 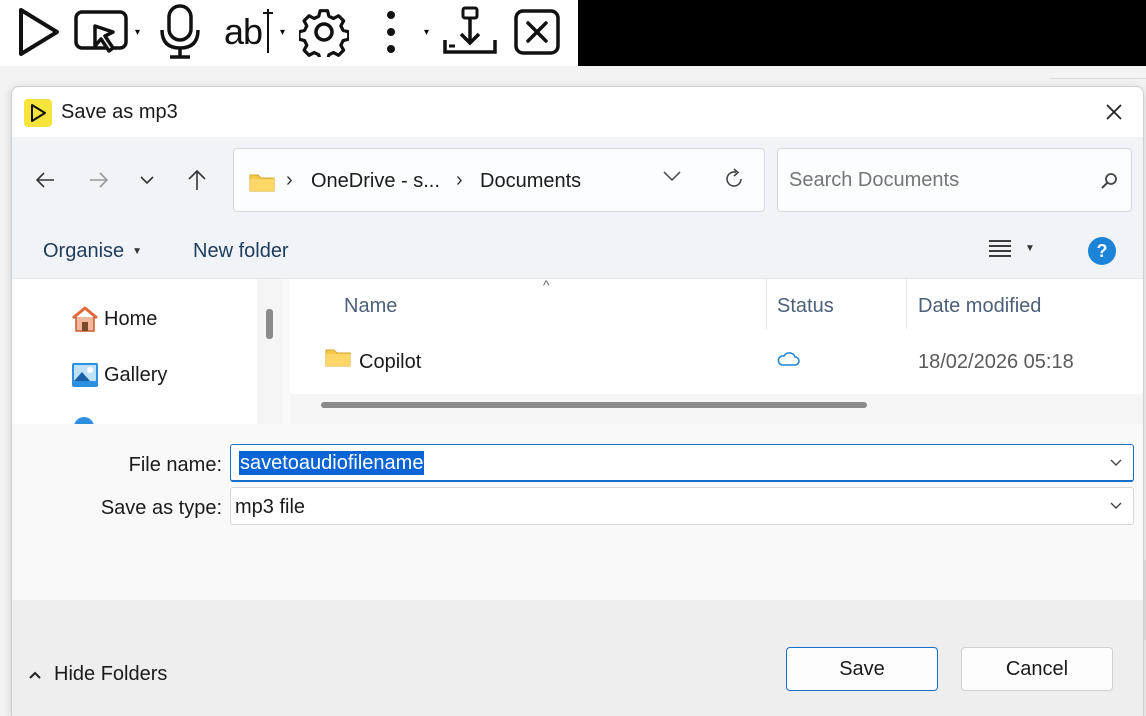 I want to click on more-button, so click(x=391, y=32).